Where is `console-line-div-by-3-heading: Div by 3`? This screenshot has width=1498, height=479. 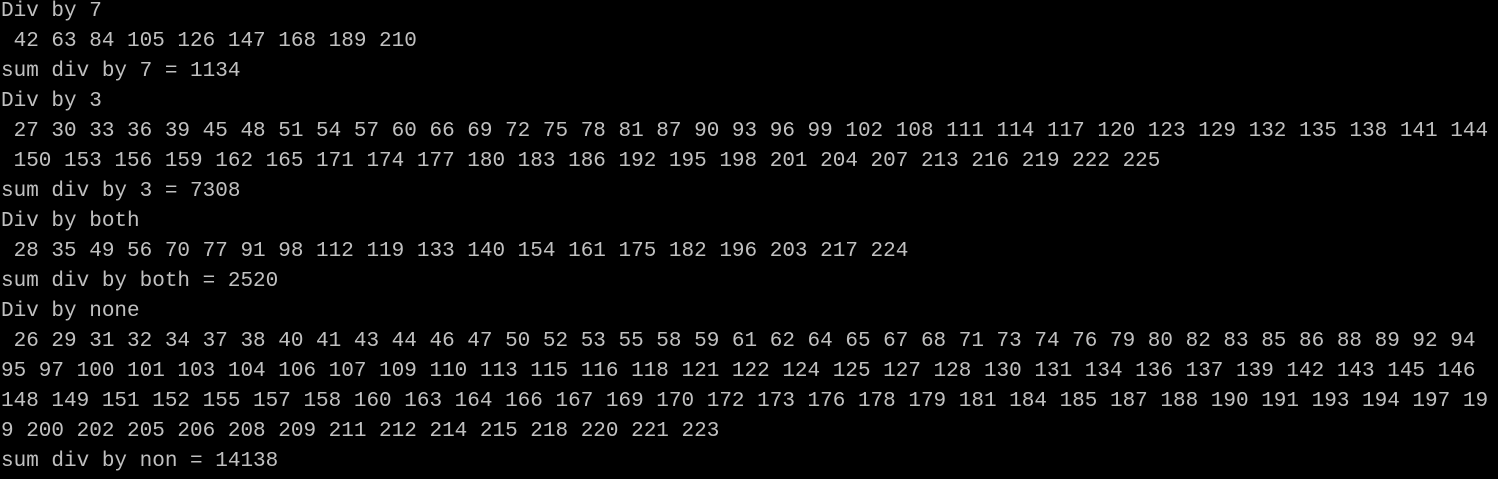 console-line-div-by-3-heading: Div by 3 is located at coordinates (51, 101).